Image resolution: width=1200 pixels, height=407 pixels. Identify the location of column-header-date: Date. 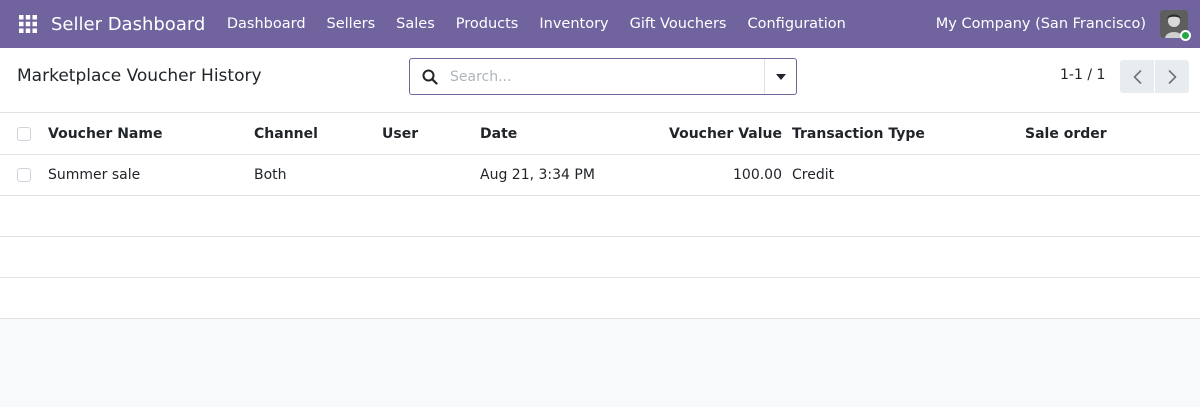
(498, 133).